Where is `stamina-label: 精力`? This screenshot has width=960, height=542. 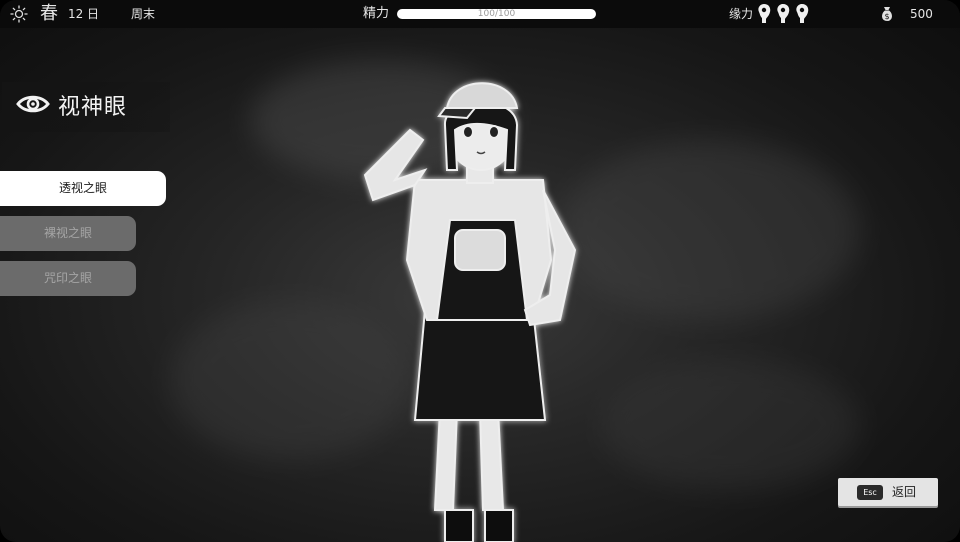
stamina-label: 精力 is located at coordinates (376, 13).